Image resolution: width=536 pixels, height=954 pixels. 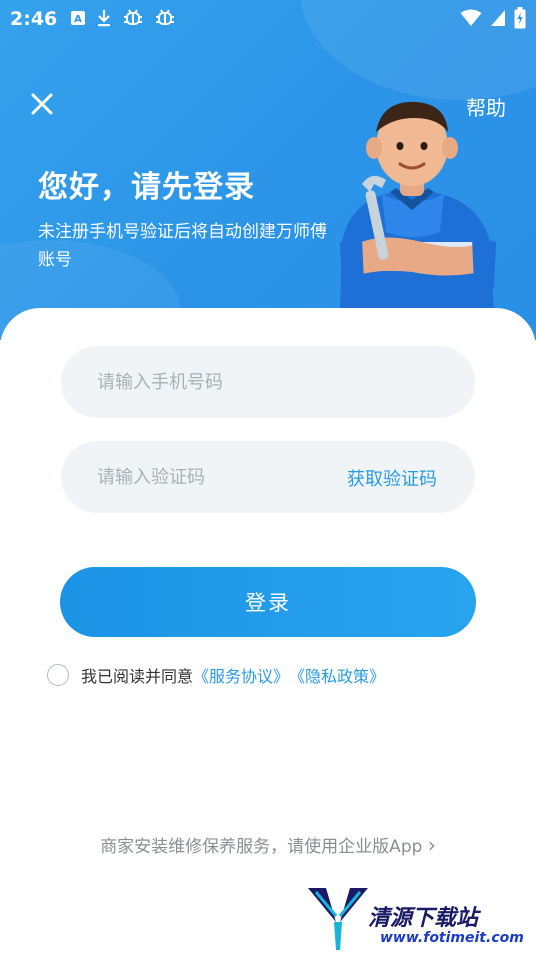 What do you see at coordinates (34, 19) in the screenshot?
I see `status-time: 2:46` at bounding box center [34, 19].